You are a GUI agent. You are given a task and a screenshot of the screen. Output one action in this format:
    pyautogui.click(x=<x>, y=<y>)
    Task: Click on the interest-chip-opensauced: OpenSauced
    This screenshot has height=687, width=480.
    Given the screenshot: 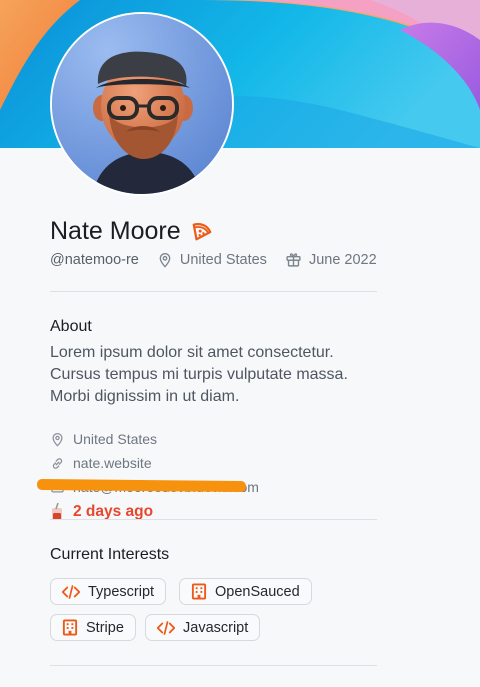 What is the action you would take?
    pyautogui.click(x=245, y=591)
    